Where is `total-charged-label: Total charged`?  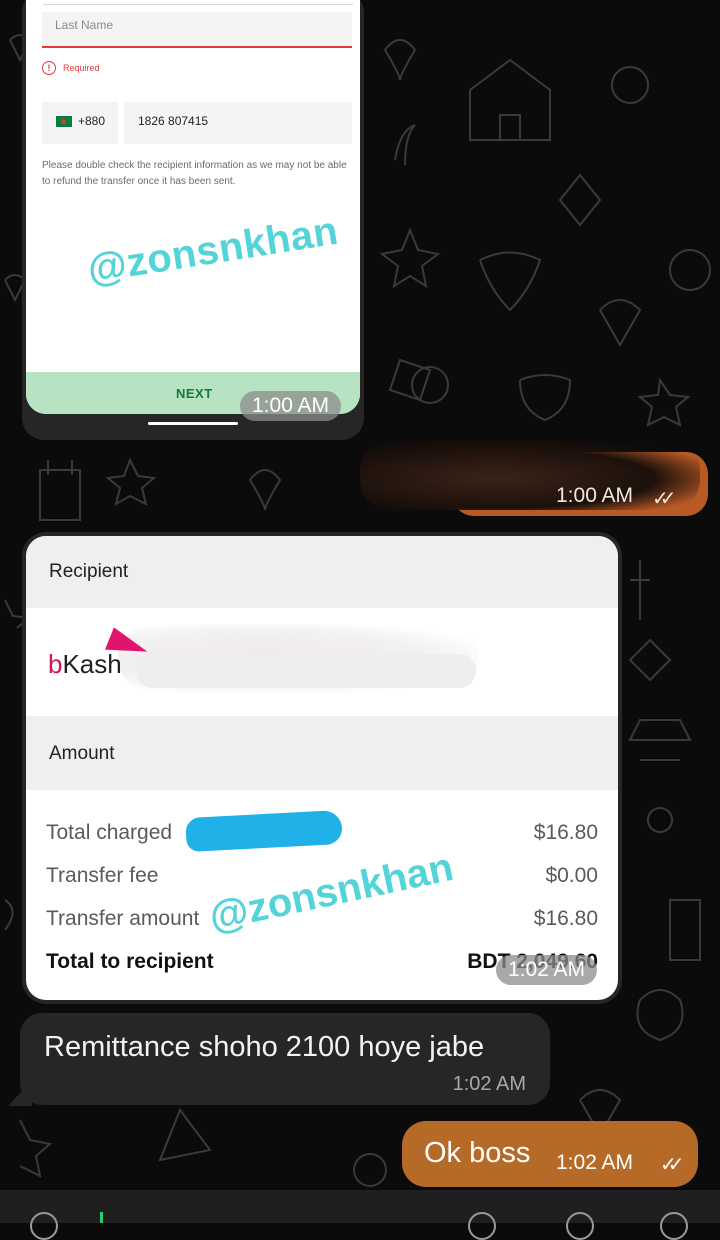 total-charged-label: Total charged is located at coordinates (109, 832).